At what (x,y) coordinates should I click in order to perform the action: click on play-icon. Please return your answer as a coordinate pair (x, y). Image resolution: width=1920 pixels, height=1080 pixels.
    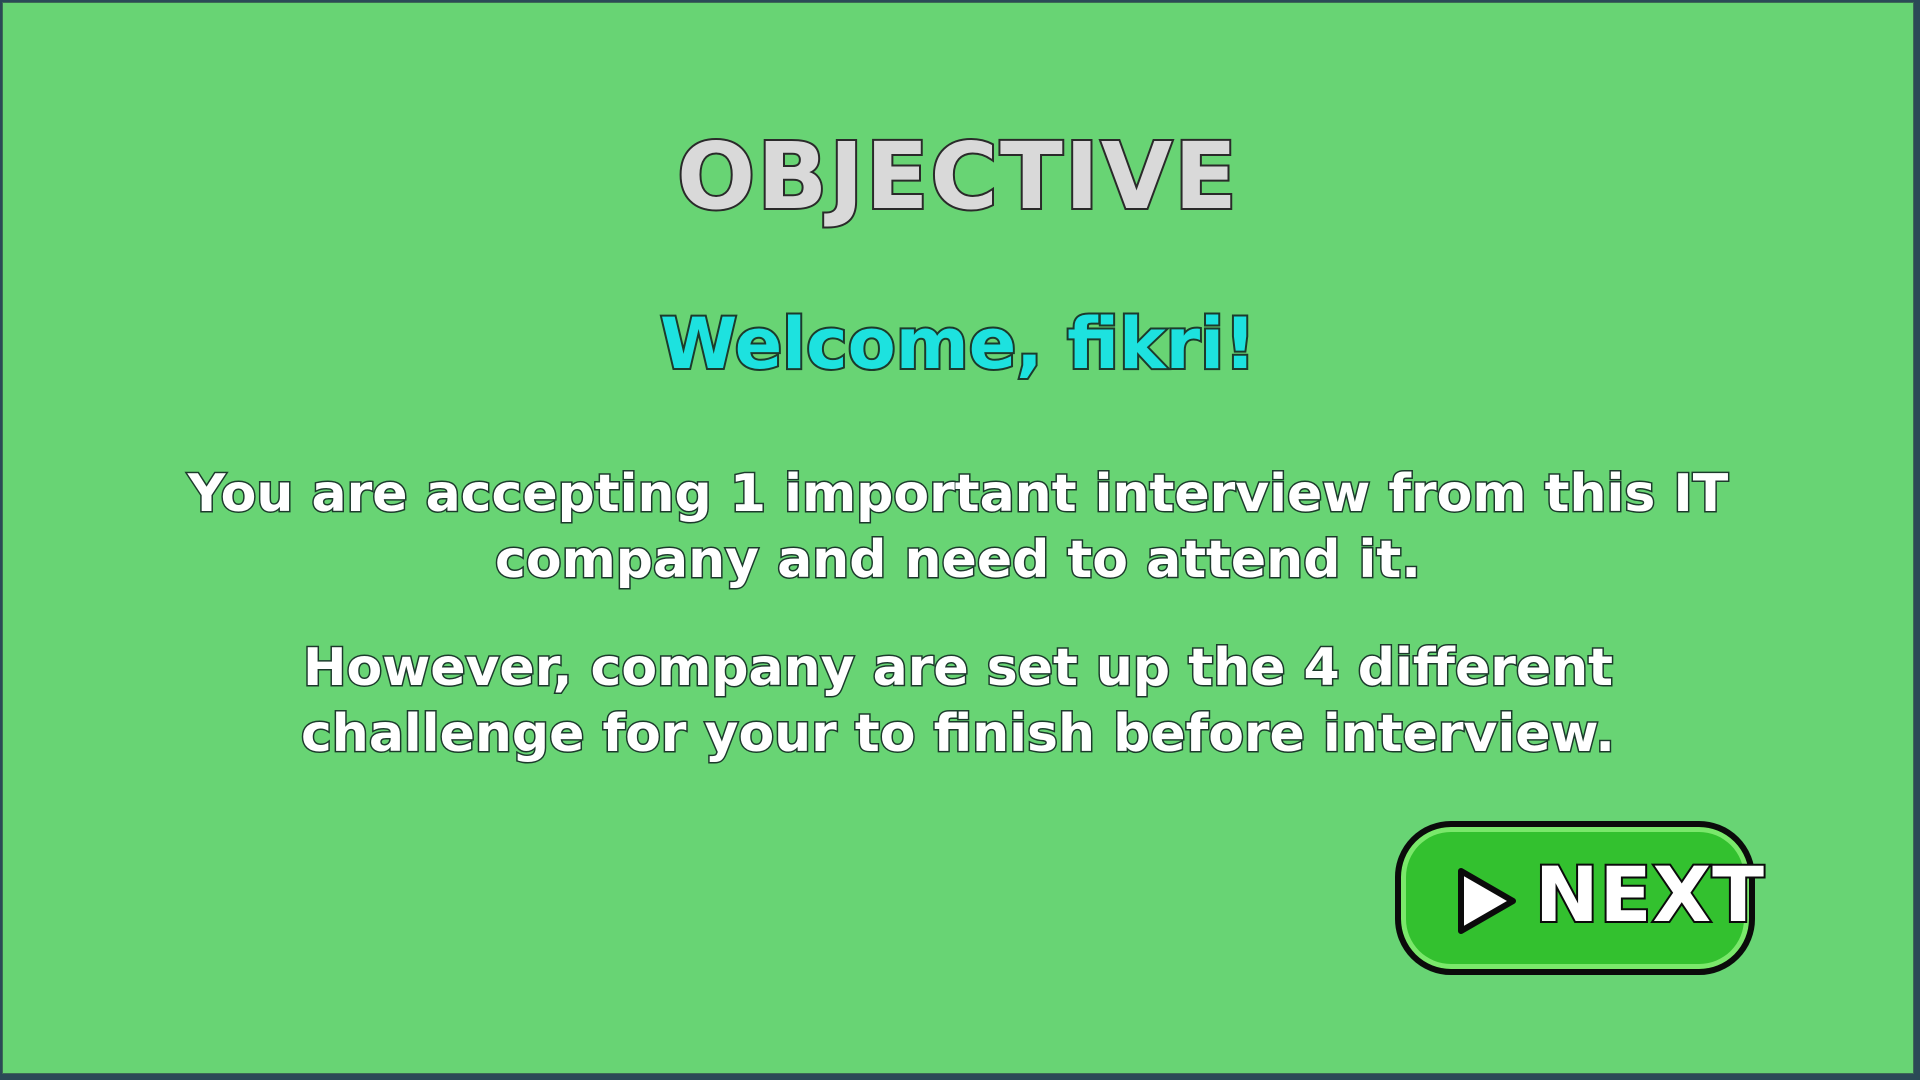
    Looking at the image, I should click on (1487, 901).